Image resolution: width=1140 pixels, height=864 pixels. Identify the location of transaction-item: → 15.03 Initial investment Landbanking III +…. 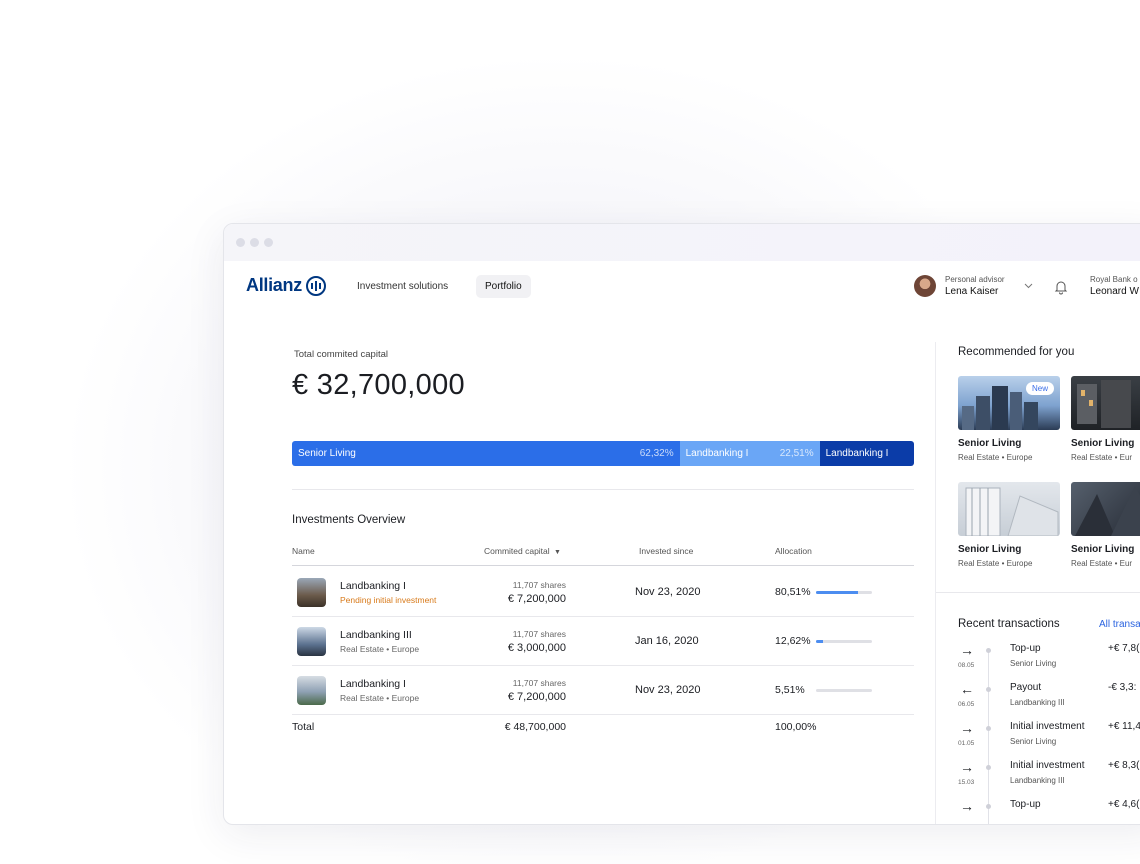
(1038, 778).